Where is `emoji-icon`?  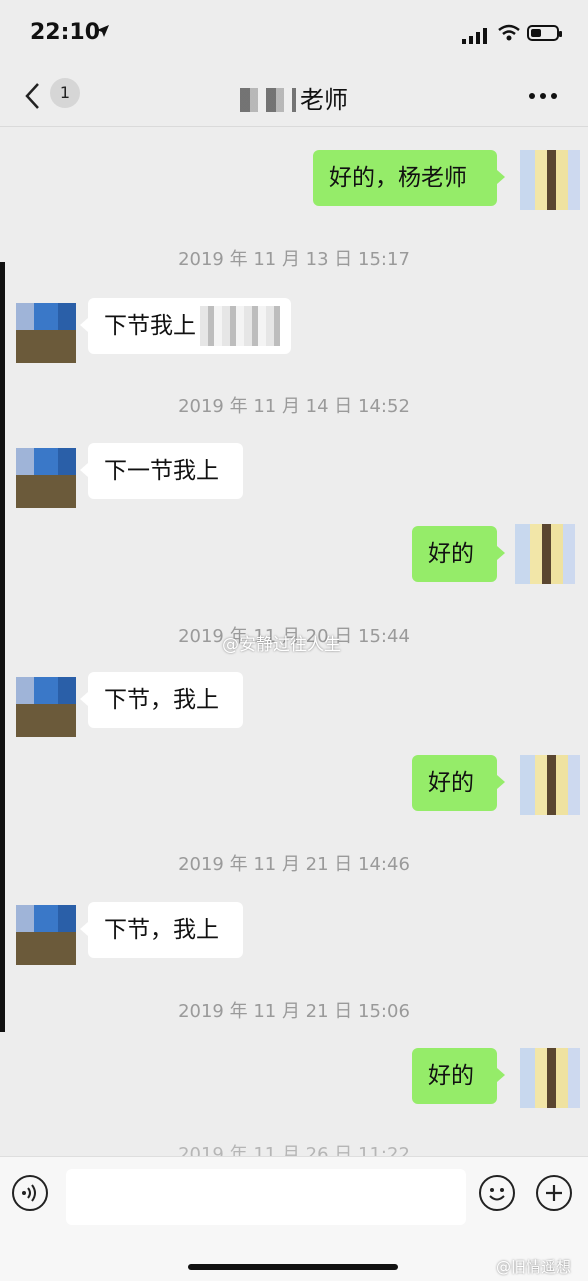
emoji-icon is located at coordinates (497, 1193).